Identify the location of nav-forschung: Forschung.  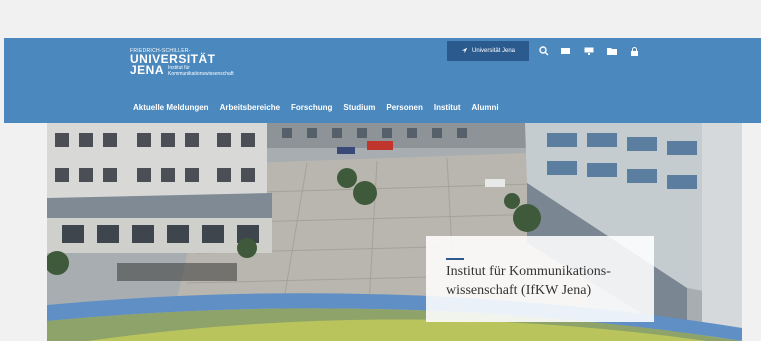
(311, 107).